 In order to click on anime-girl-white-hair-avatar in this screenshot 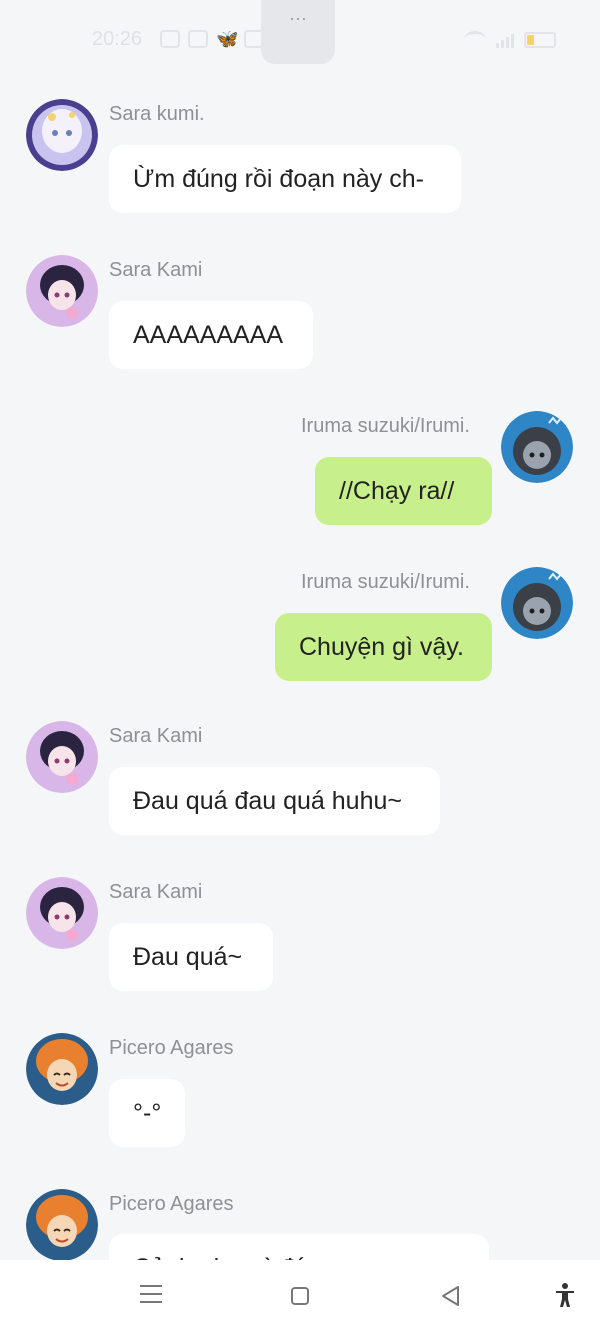, I will do `click(62, 135)`.